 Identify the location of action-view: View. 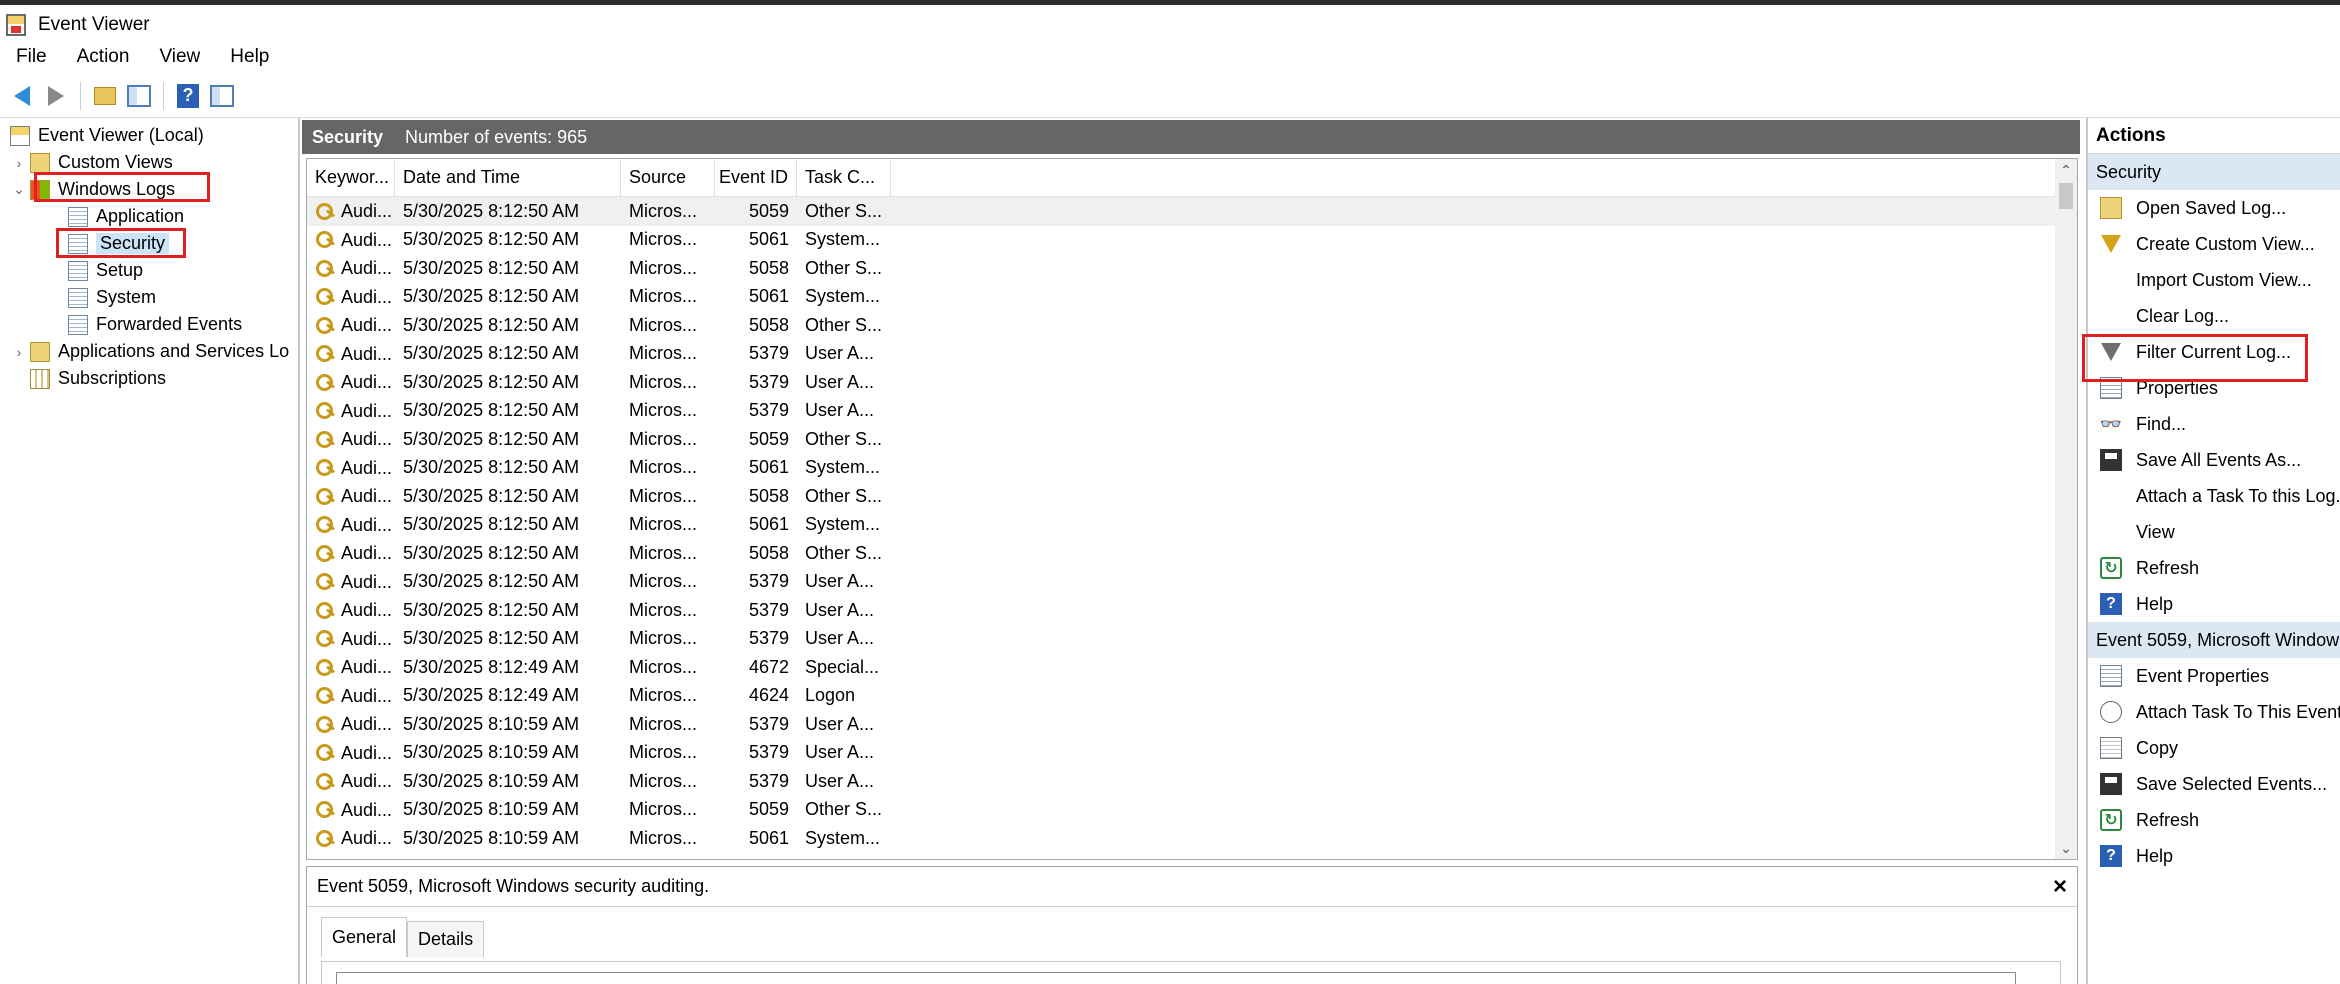
(2214, 532).